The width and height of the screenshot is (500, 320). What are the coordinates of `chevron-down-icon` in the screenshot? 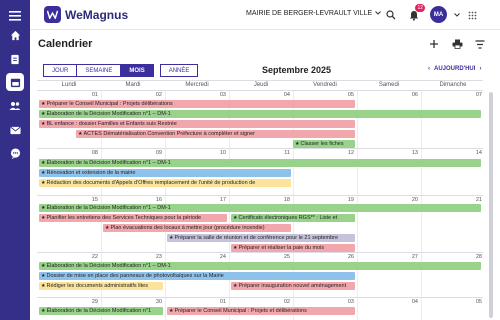 It's located at (457, 15).